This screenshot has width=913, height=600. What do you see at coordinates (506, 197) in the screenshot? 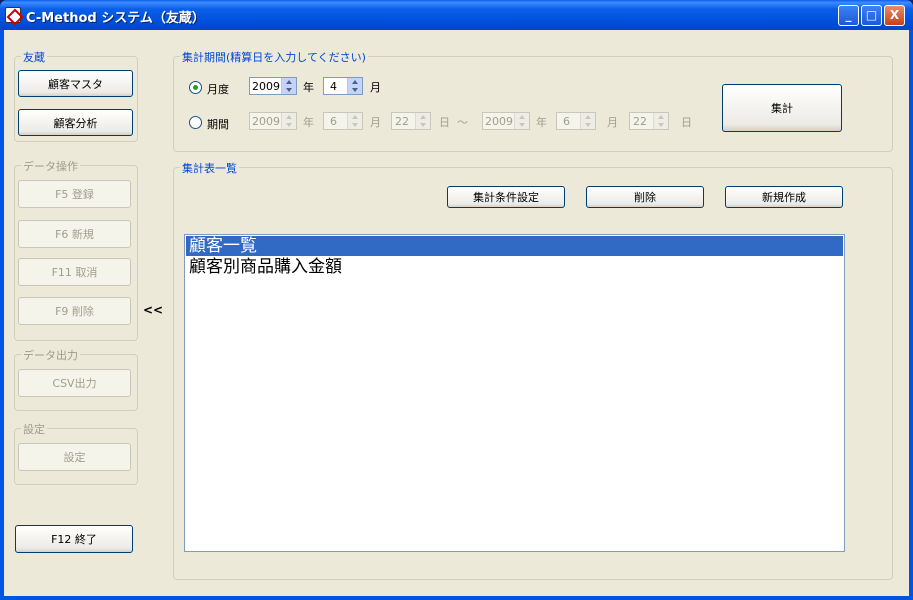
I see `aggregation-conditions-button: 集計条件設定` at bounding box center [506, 197].